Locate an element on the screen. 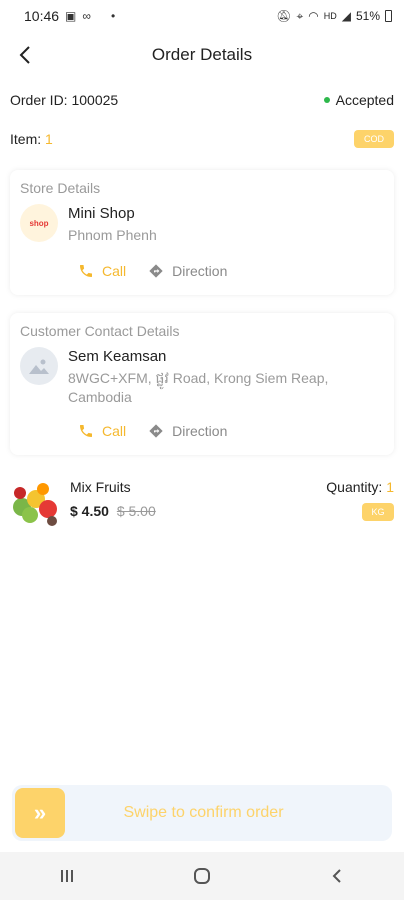 This screenshot has width=404, height=900. app-header: Order Details is located at coordinates (202, 55).